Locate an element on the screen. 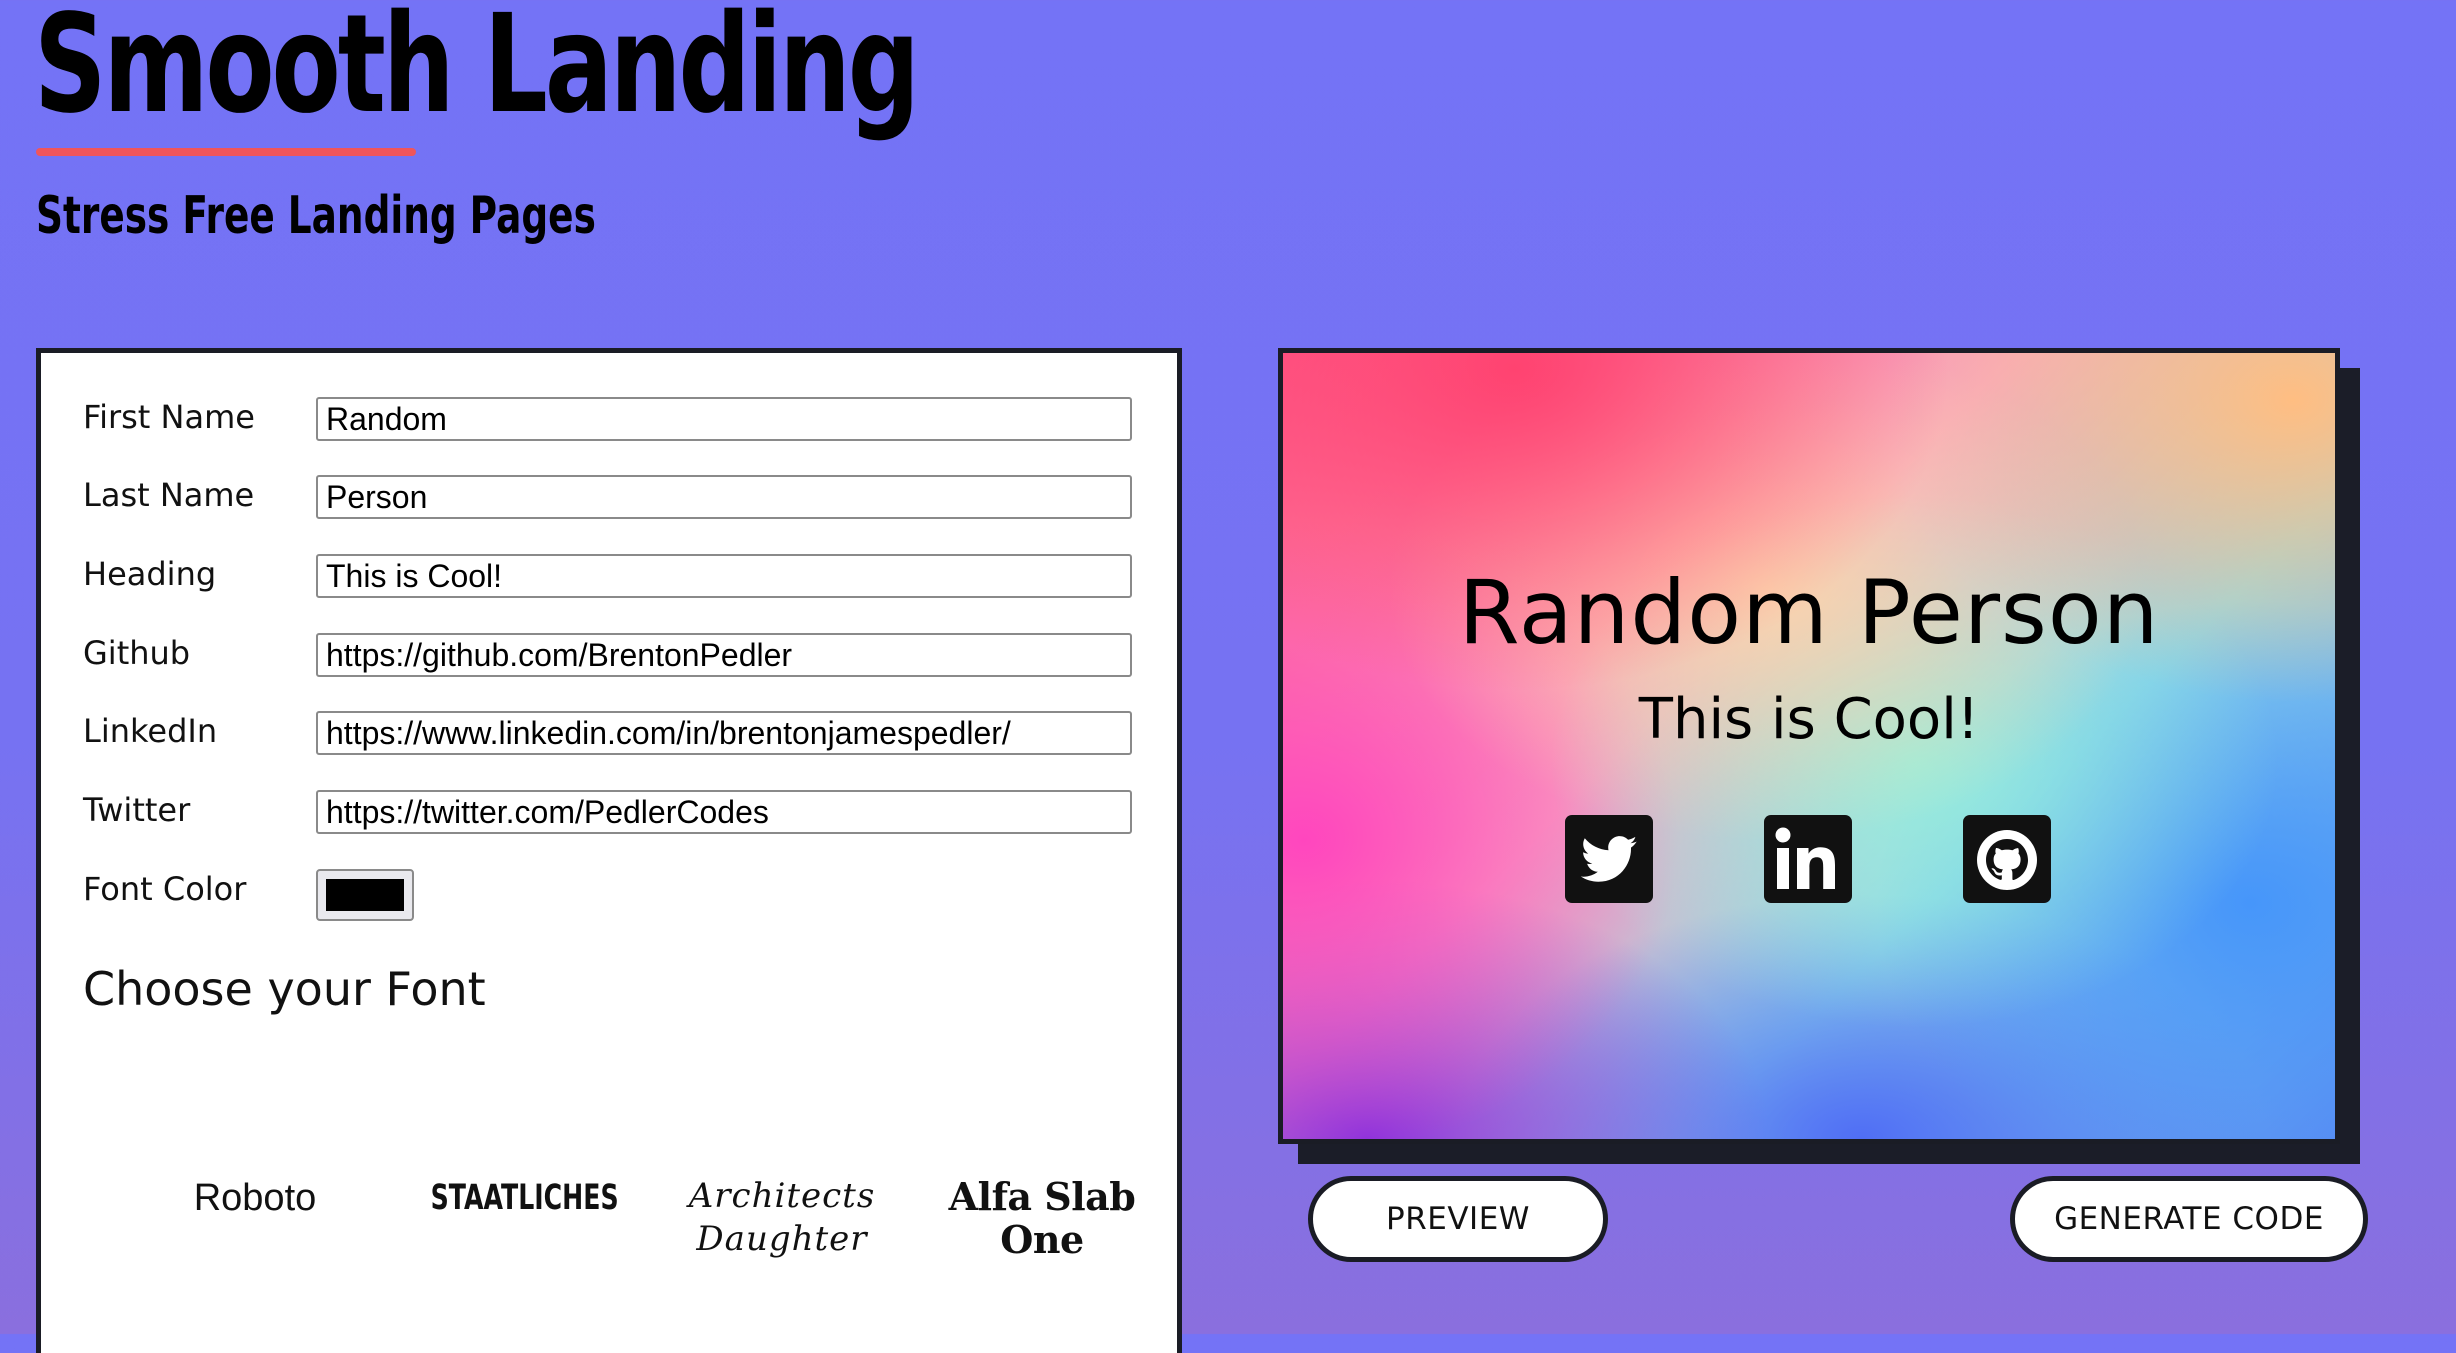  preview-heading: This is Cool! is located at coordinates (1809, 719).